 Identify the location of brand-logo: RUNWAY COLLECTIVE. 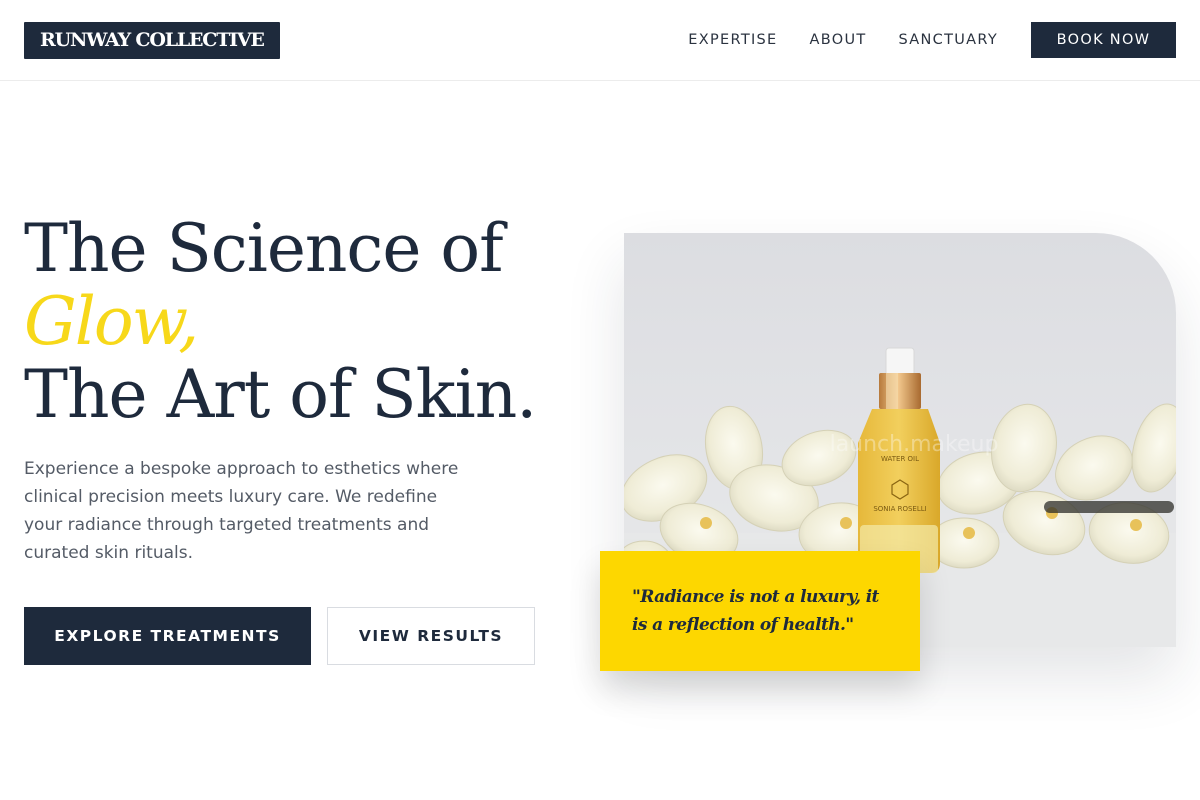
(152, 40).